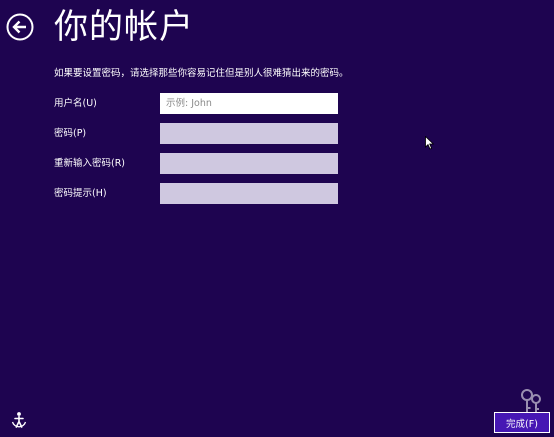  Describe the element at coordinates (75, 103) in the screenshot. I see `username-label: 用户名(U)` at that location.